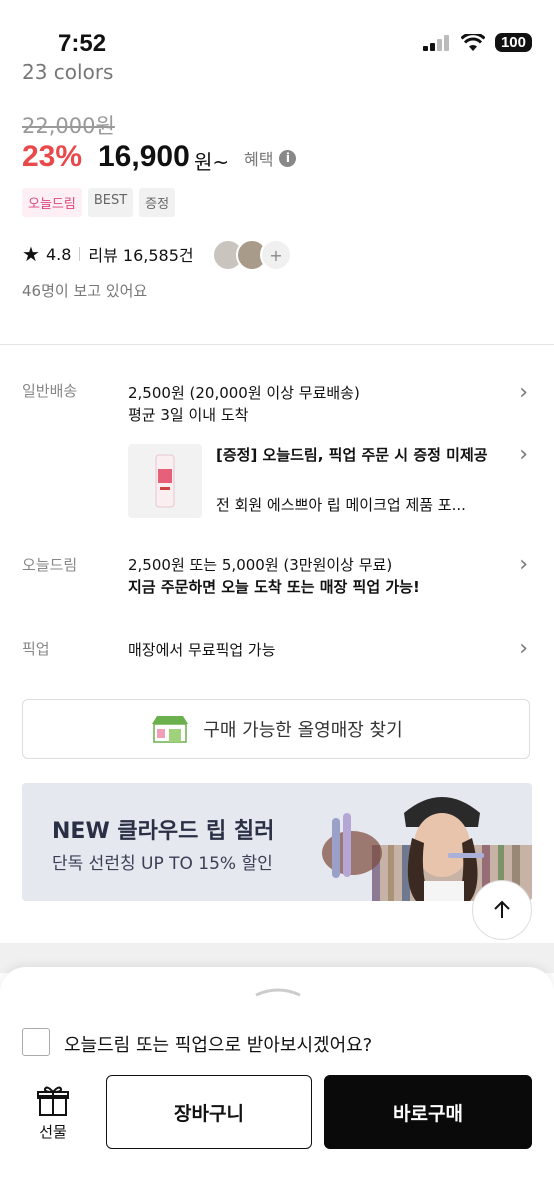  Describe the element at coordinates (141, 255) in the screenshot. I see `review-count: 리뷰 16,585건` at that location.